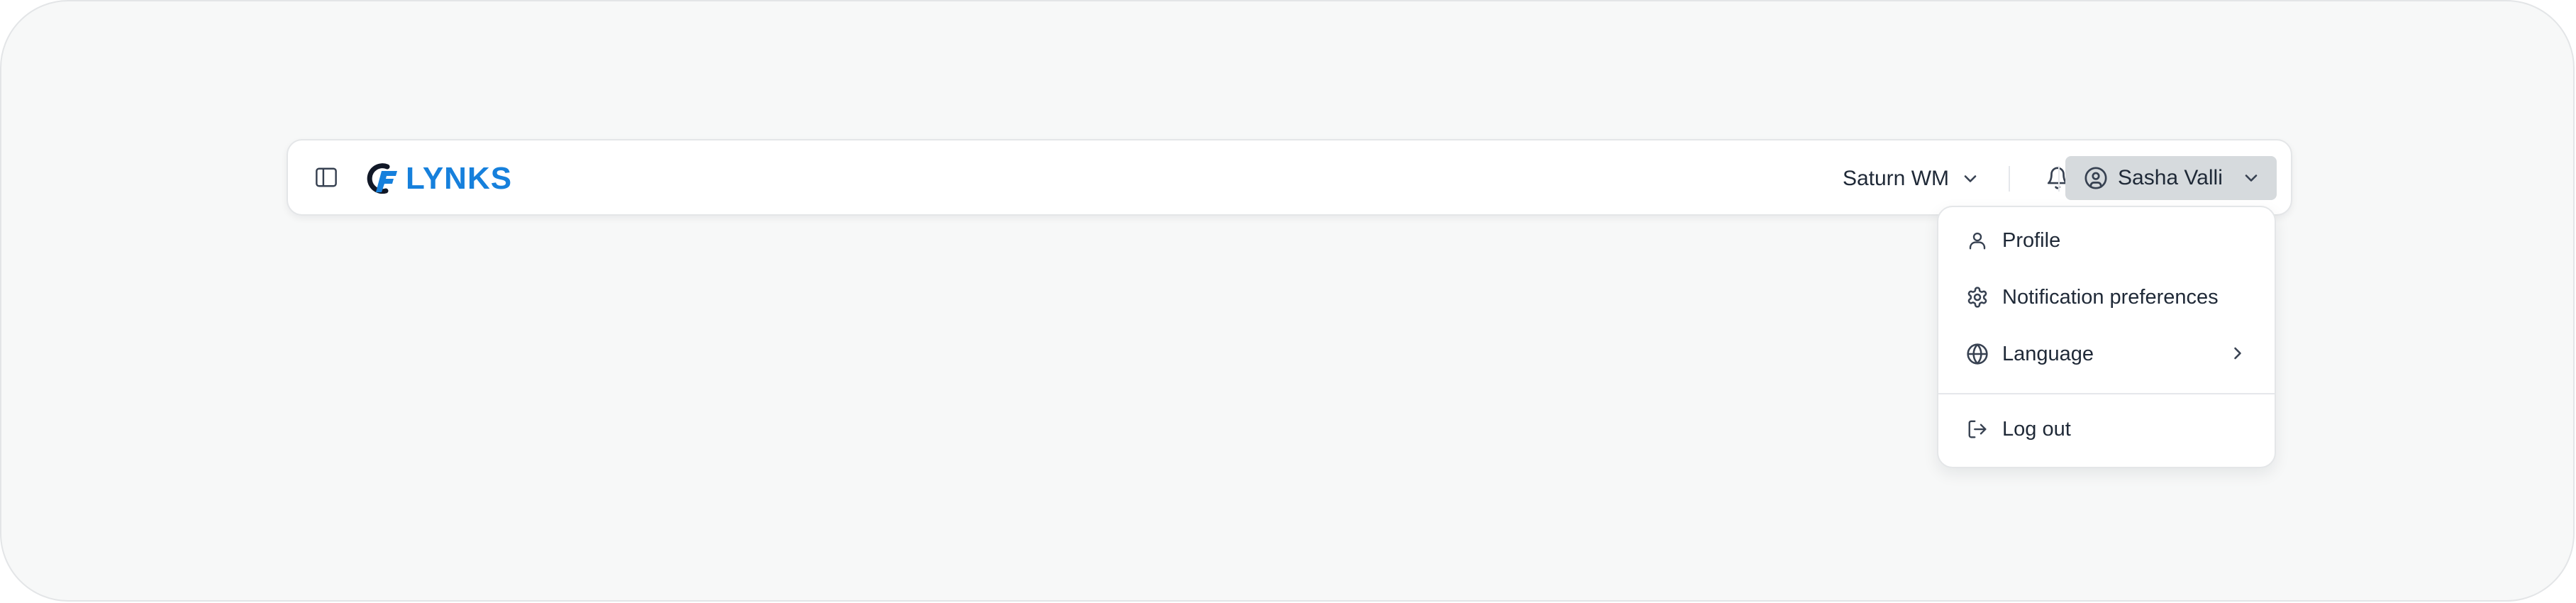 The image size is (2576, 603). What do you see at coordinates (2031, 240) in the screenshot?
I see `menu-item-label: Profile` at bounding box center [2031, 240].